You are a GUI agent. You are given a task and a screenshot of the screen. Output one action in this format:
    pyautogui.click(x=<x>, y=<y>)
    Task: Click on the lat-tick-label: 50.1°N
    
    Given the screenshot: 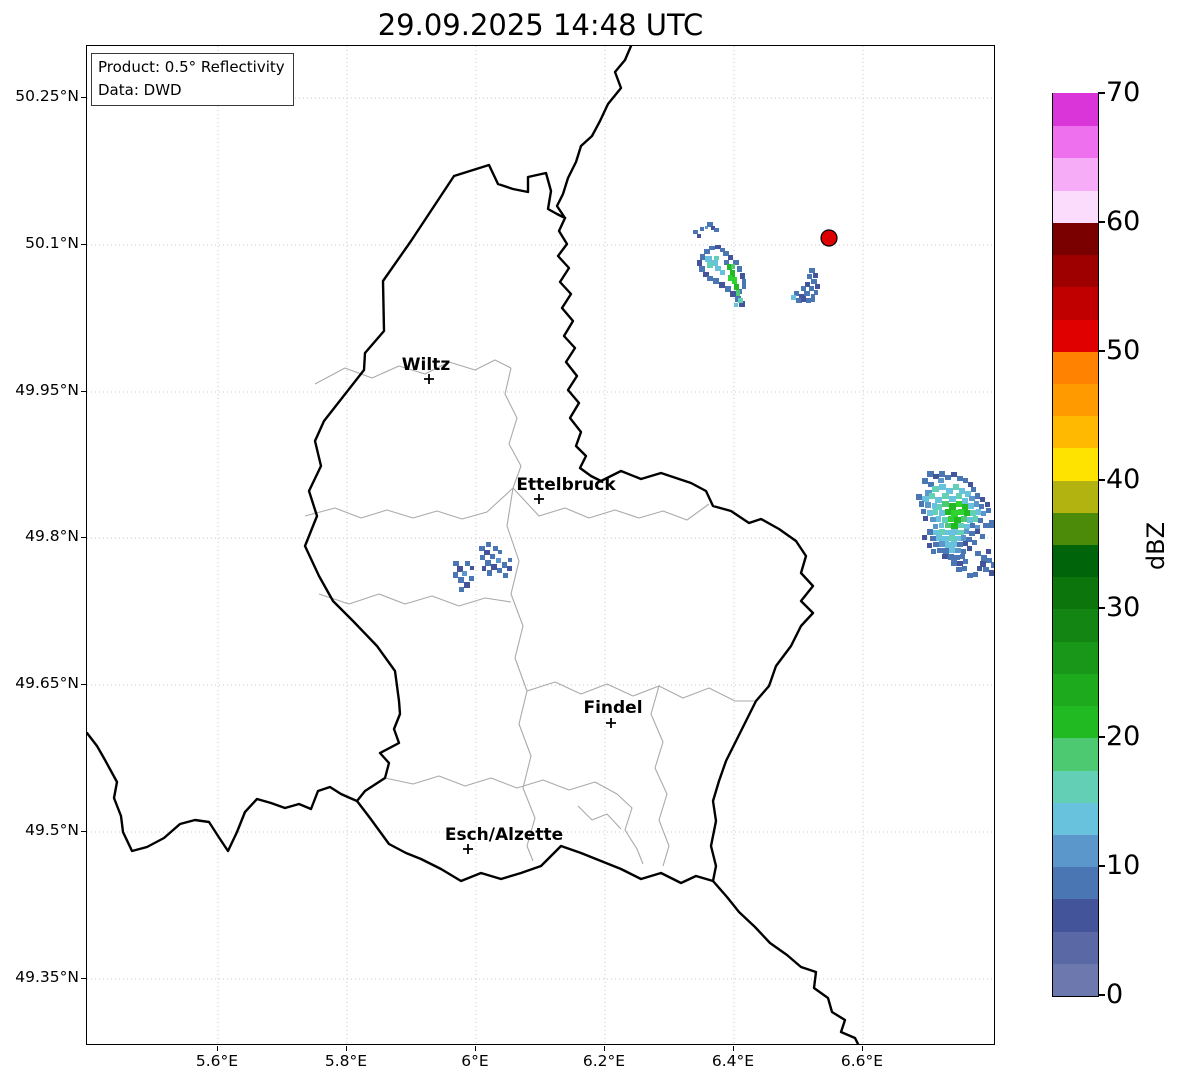 What is the action you would take?
    pyautogui.click(x=52, y=243)
    